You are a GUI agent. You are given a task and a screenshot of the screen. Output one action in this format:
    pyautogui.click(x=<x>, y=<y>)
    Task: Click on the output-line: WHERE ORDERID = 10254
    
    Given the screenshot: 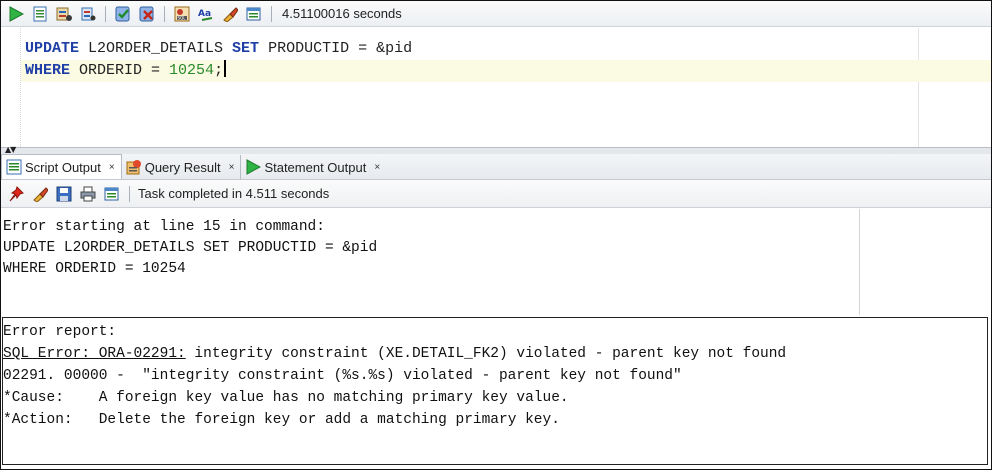 What is the action you would take?
    pyautogui.click(x=94, y=269)
    